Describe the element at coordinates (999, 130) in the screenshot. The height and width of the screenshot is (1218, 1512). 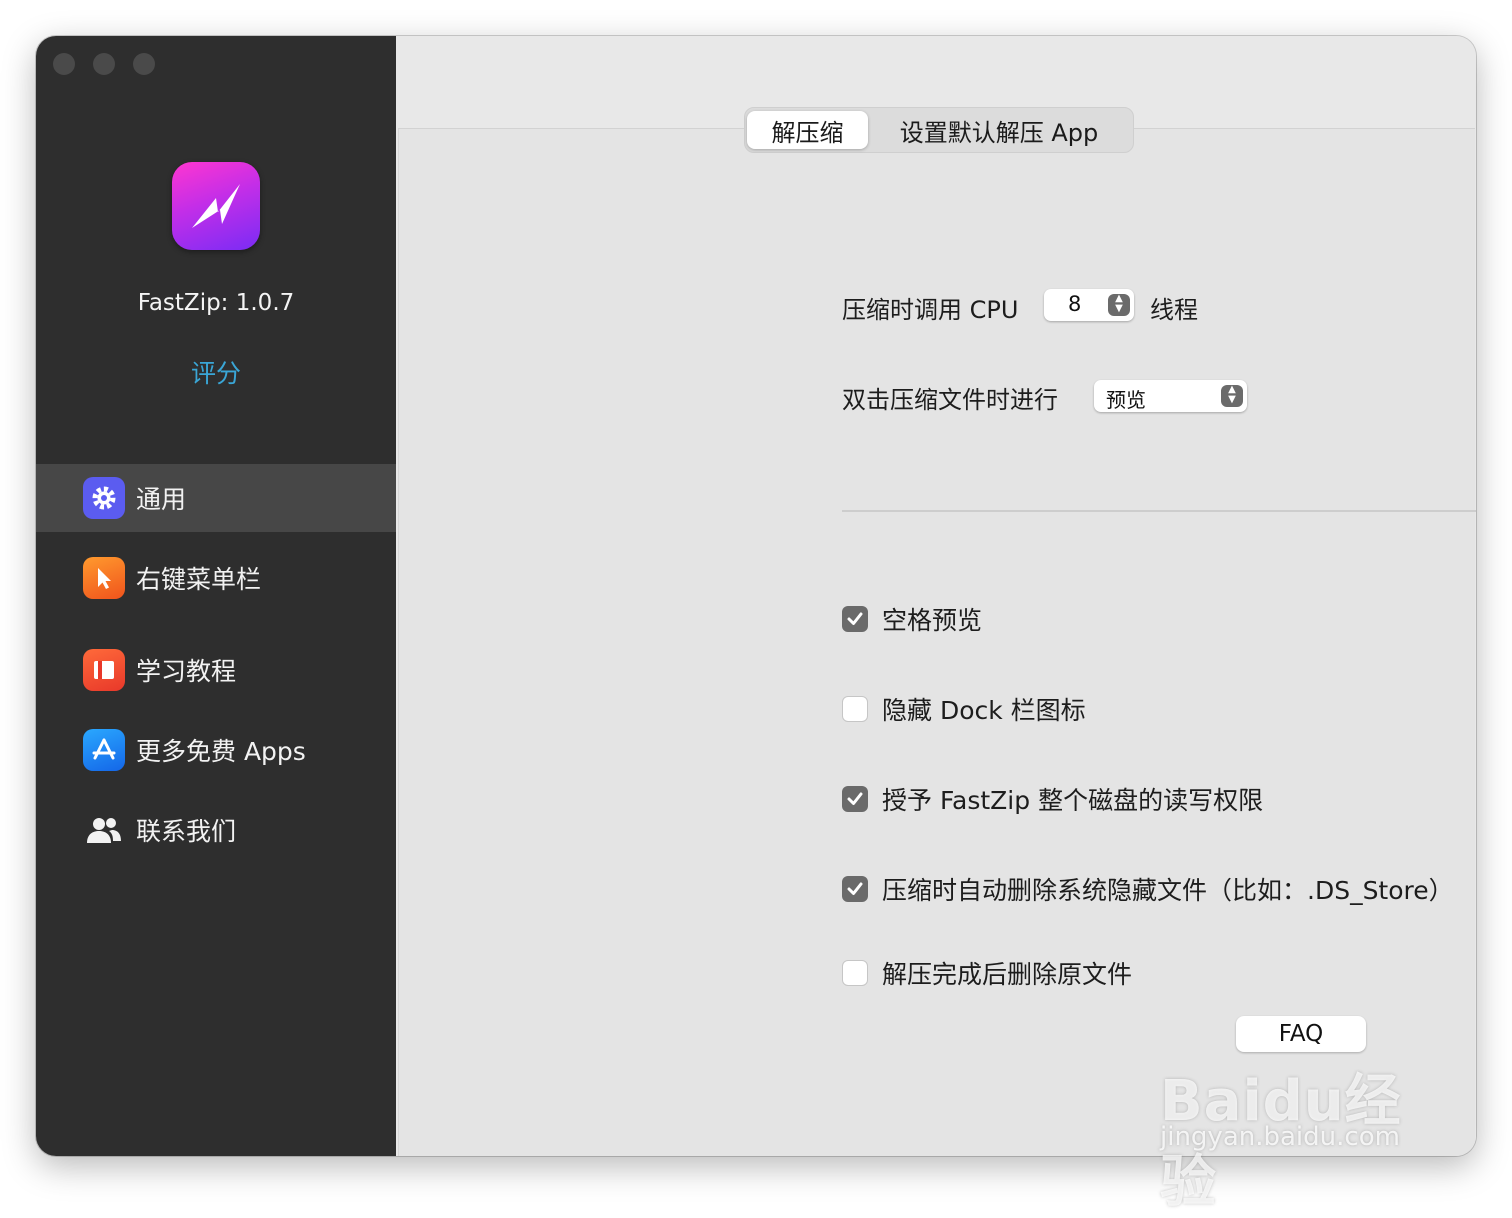
I see `tab-default-app: 设置默认解压 App` at that location.